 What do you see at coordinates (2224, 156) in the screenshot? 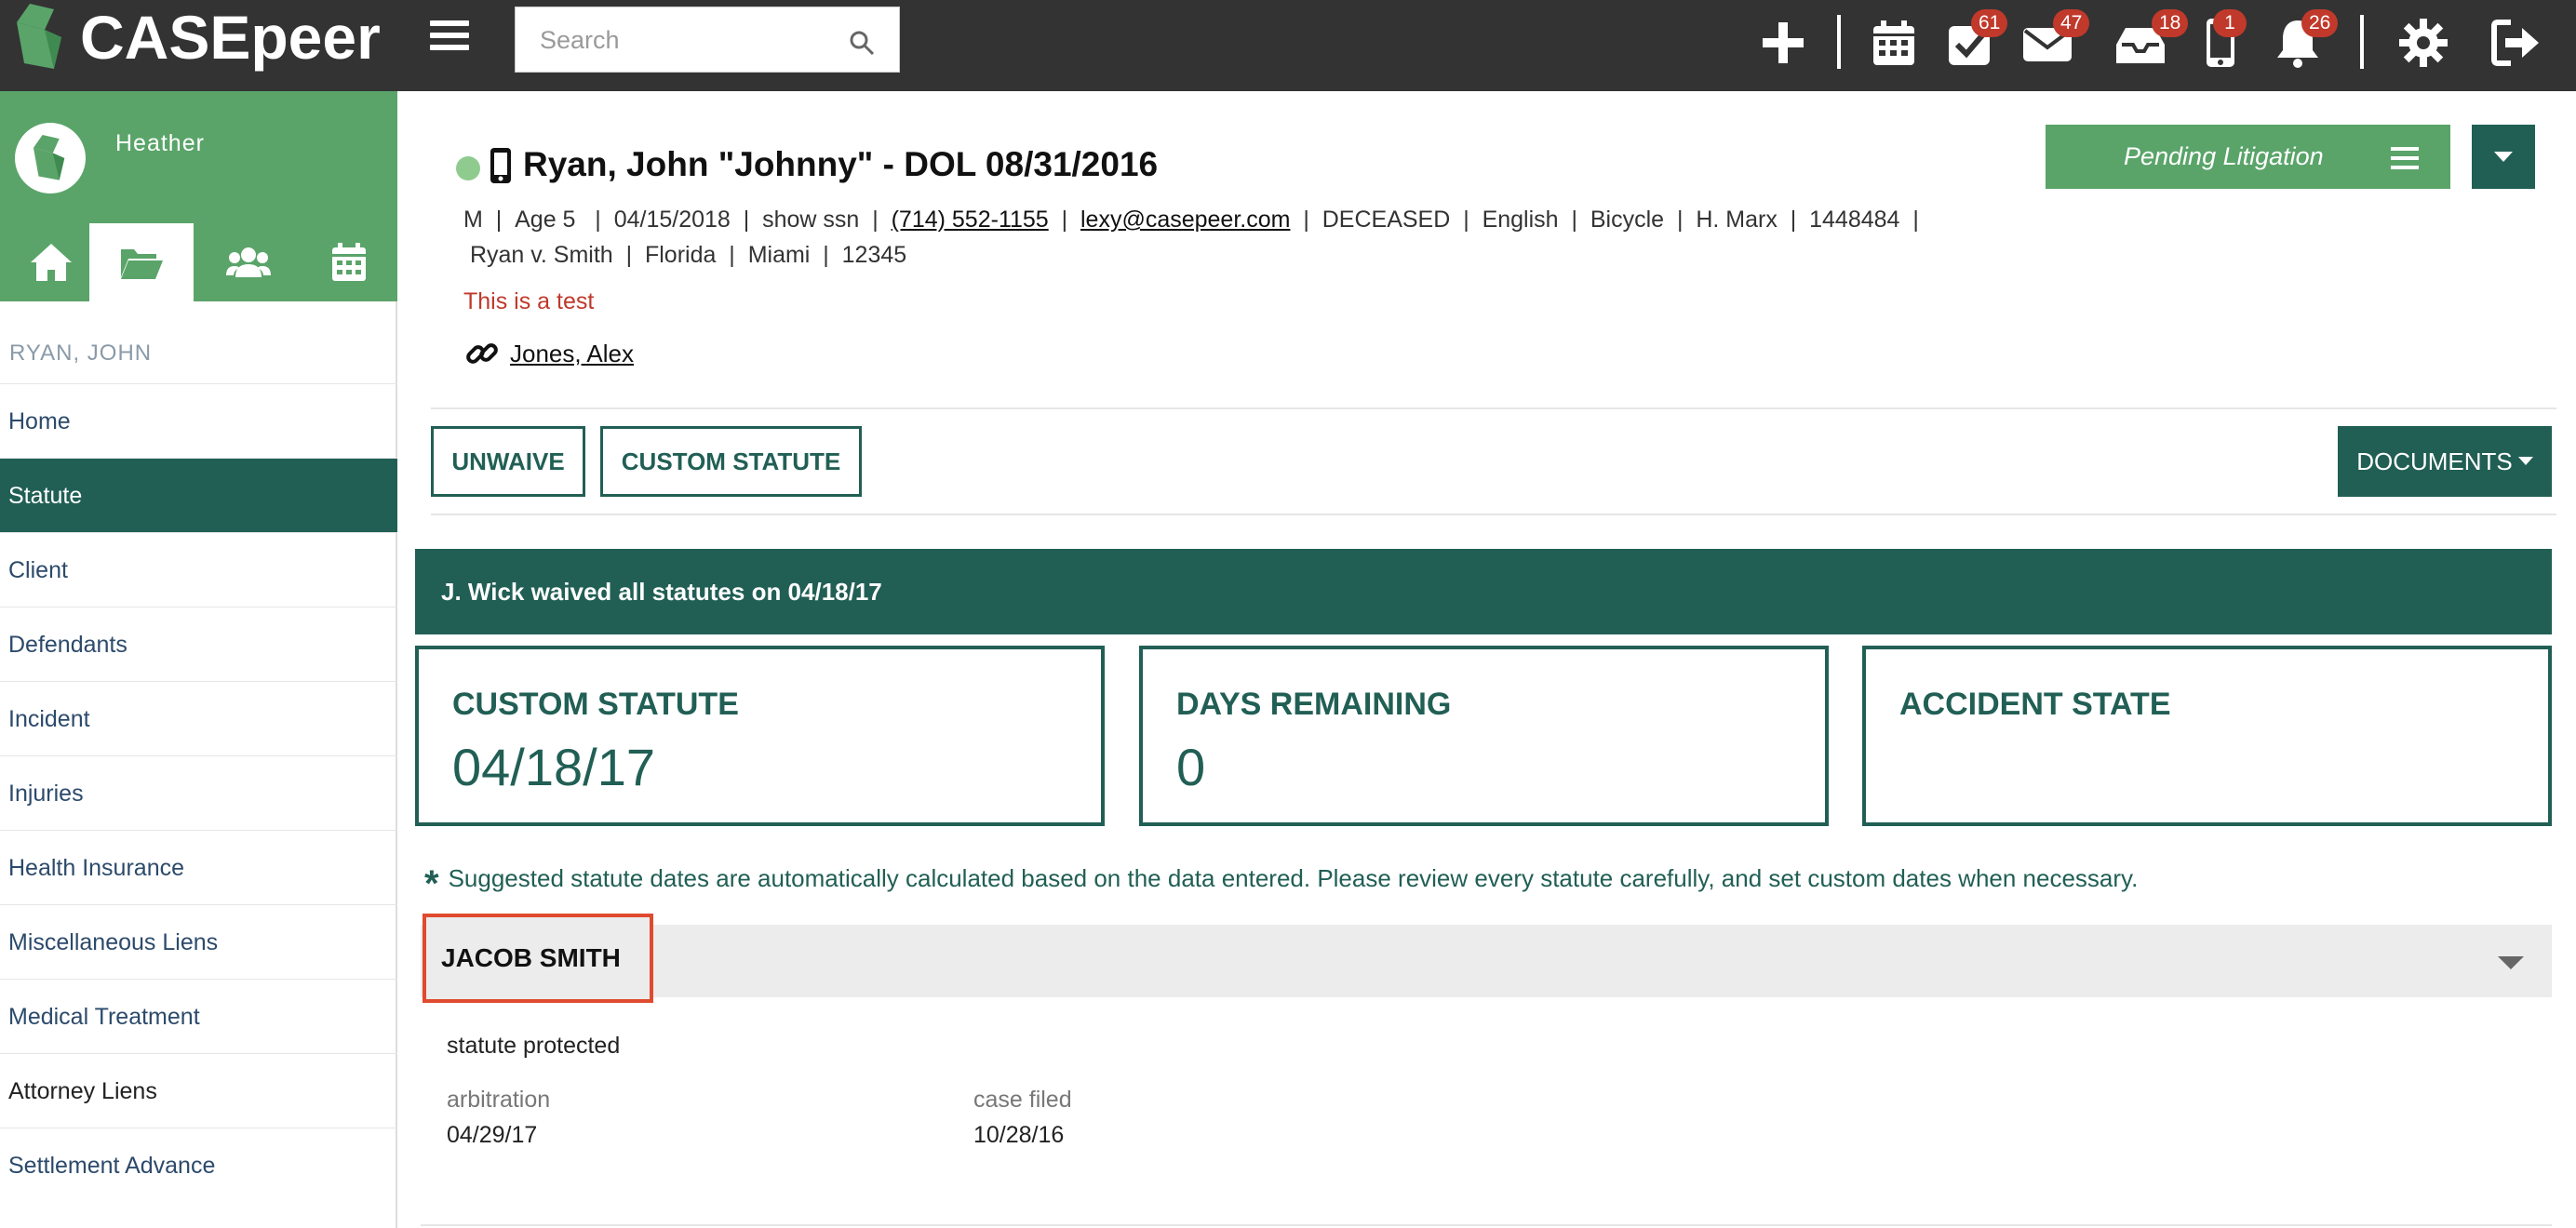
I see `case-stage-label: Pending Litigation` at bounding box center [2224, 156].